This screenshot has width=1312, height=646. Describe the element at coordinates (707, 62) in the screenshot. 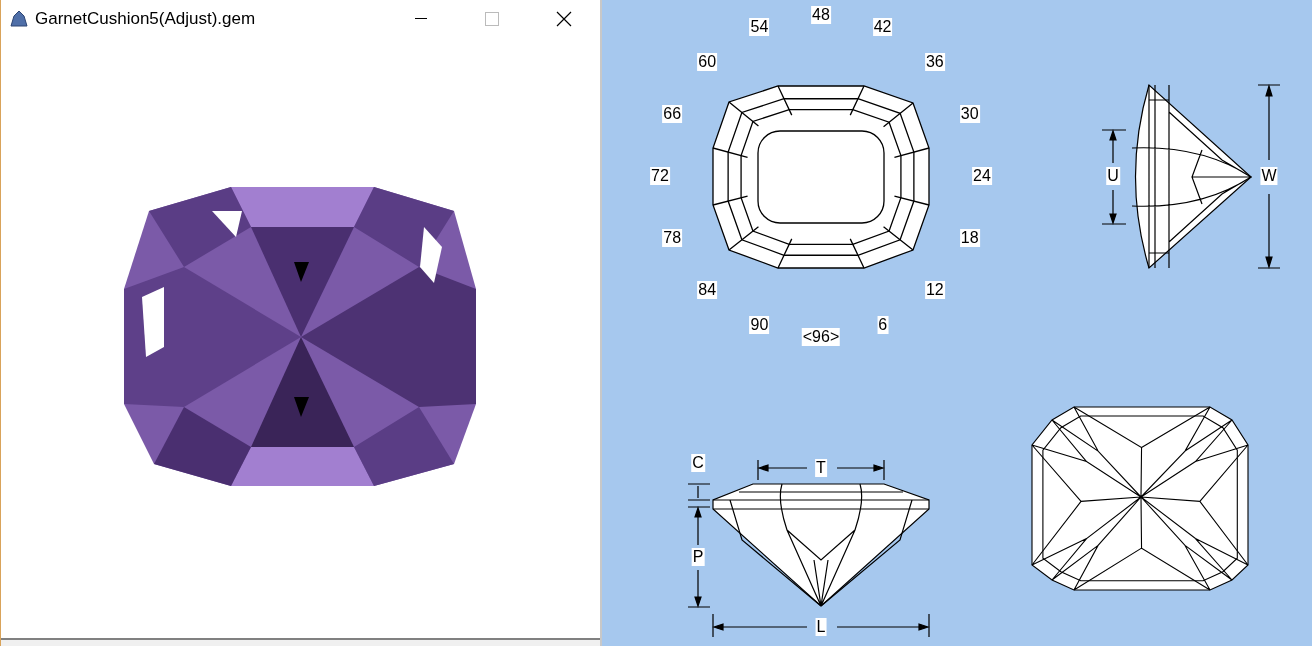

I see `index-label: 60` at that location.